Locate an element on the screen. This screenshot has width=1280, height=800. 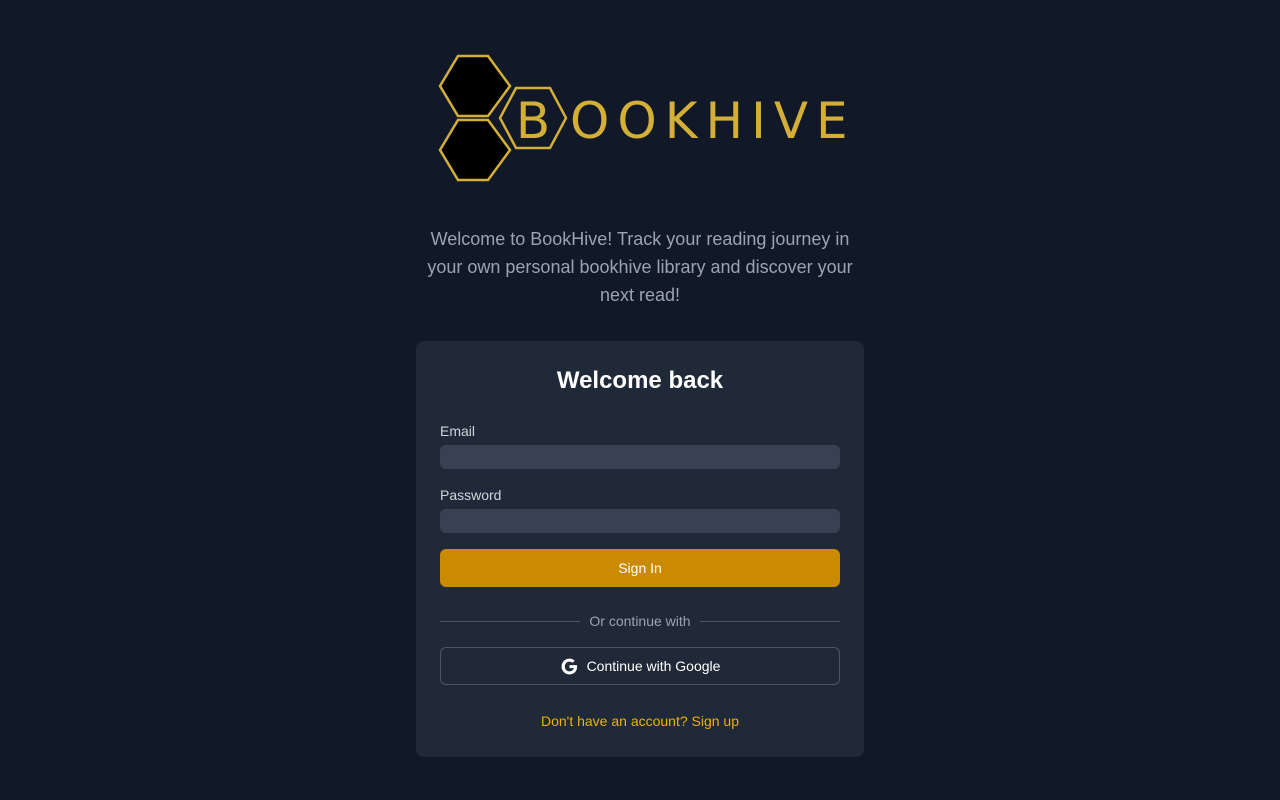
divider: Or continue with is located at coordinates (640, 621).